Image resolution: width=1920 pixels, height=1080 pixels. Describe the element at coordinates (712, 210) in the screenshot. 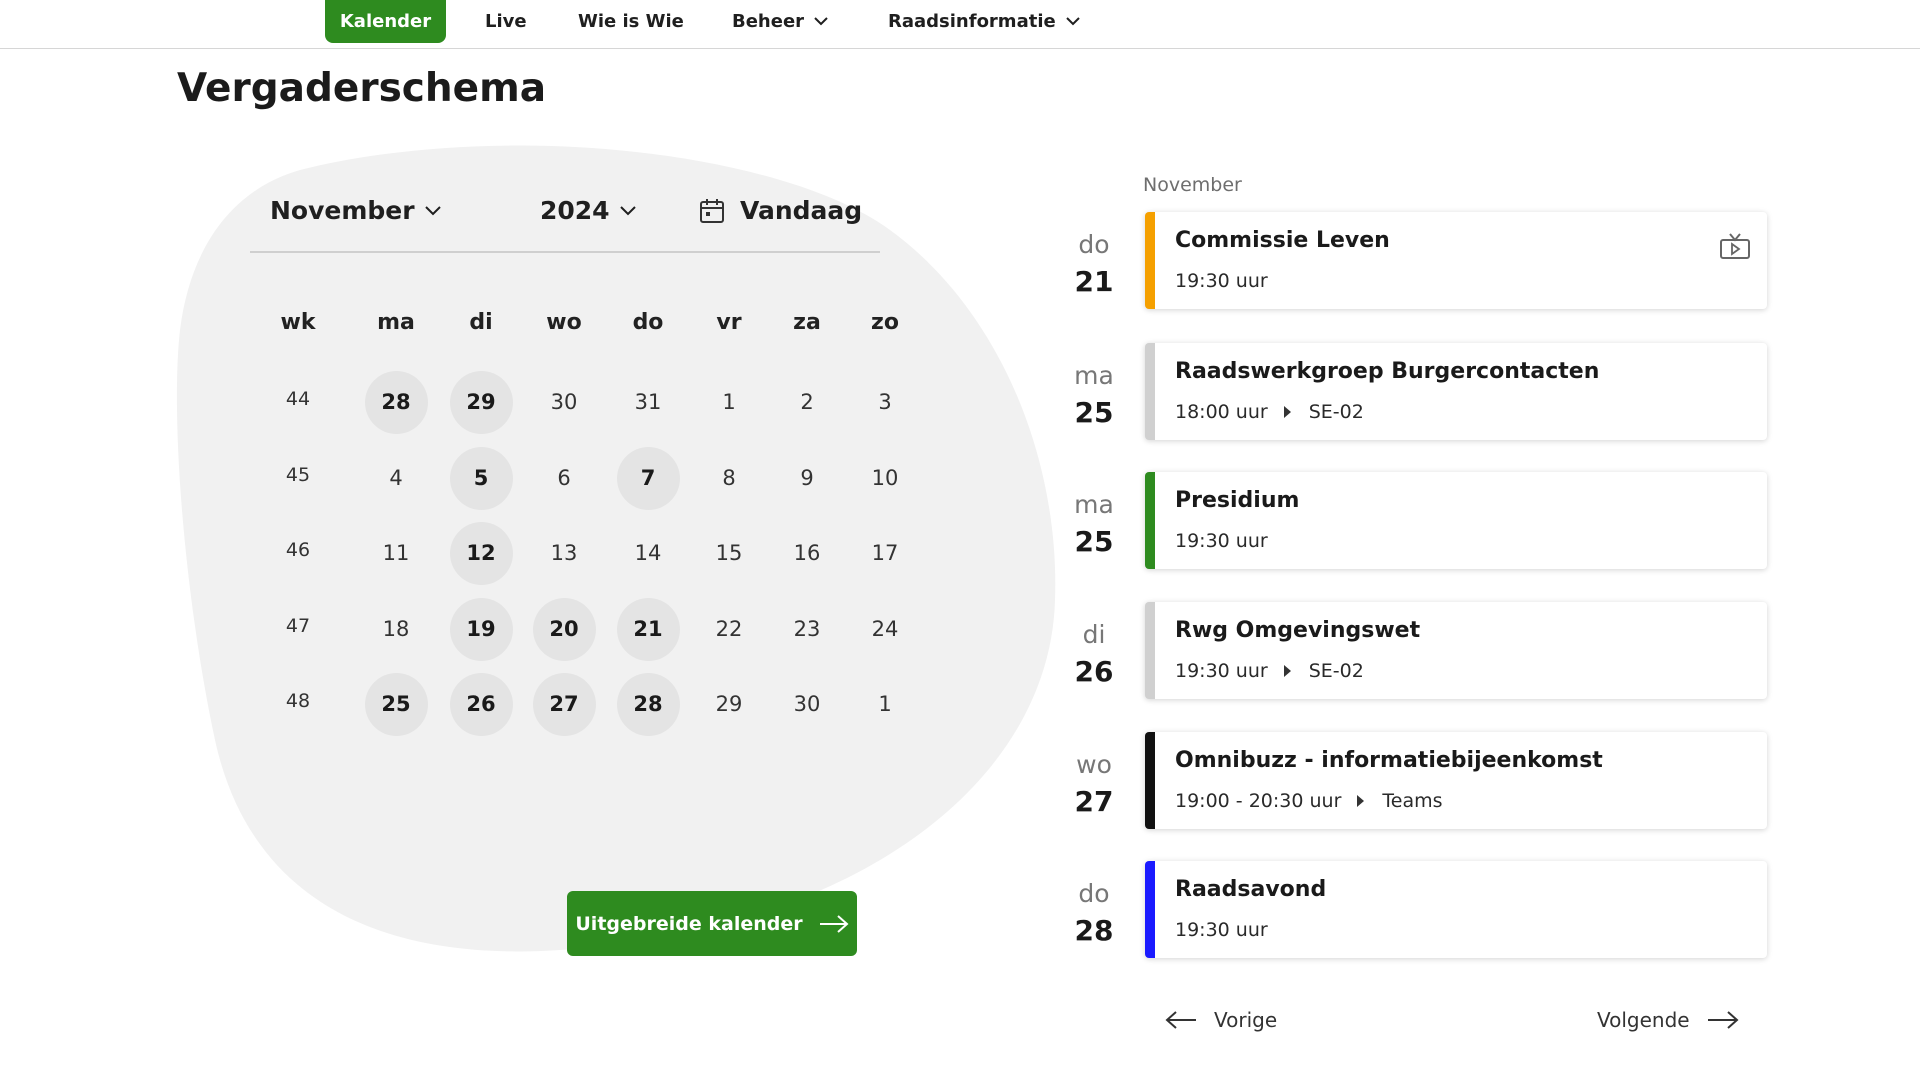

I see `calendar-icon` at that location.